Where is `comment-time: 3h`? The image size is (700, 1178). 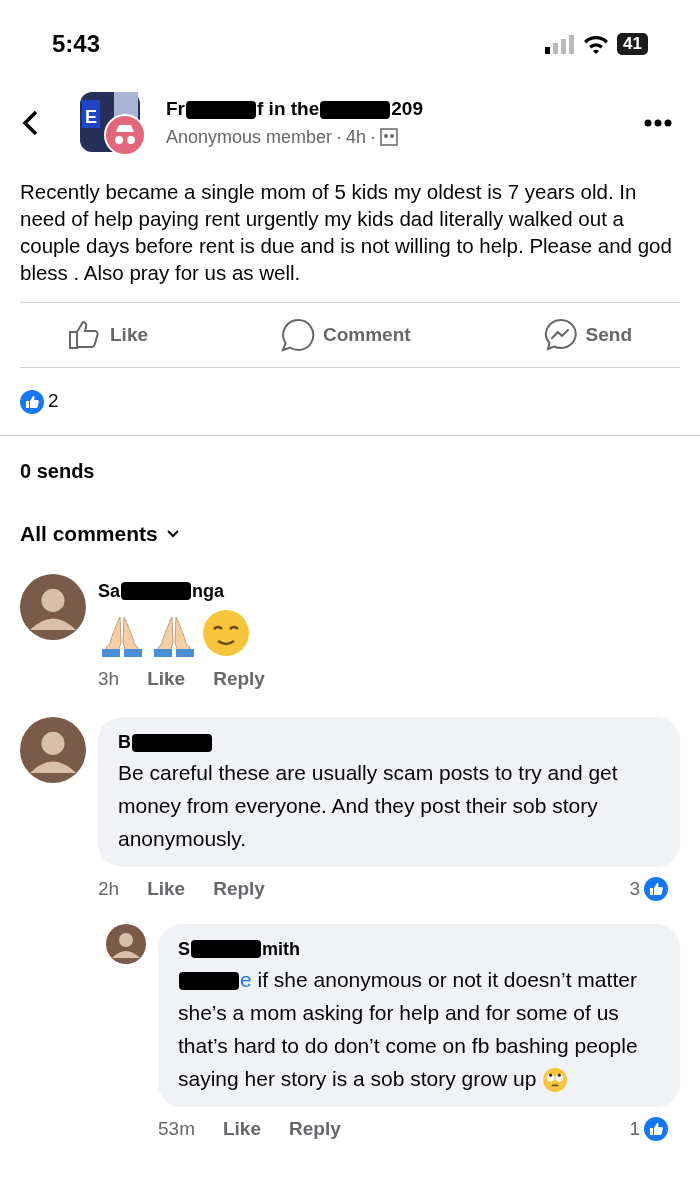 comment-time: 3h is located at coordinates (109, 678).